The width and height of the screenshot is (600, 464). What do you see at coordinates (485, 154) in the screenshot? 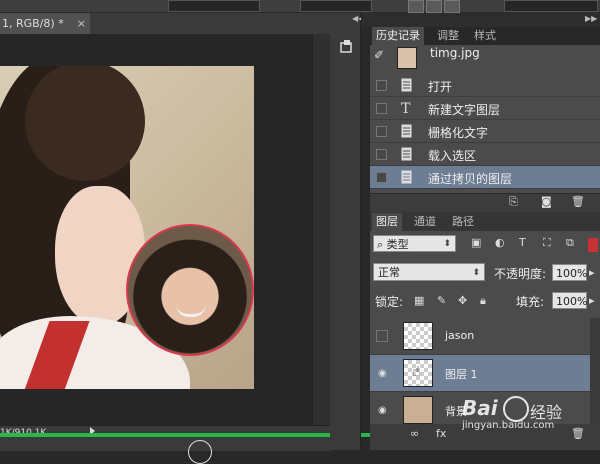
I see `history-item: 载入选区` at bounding box center [485, 154].